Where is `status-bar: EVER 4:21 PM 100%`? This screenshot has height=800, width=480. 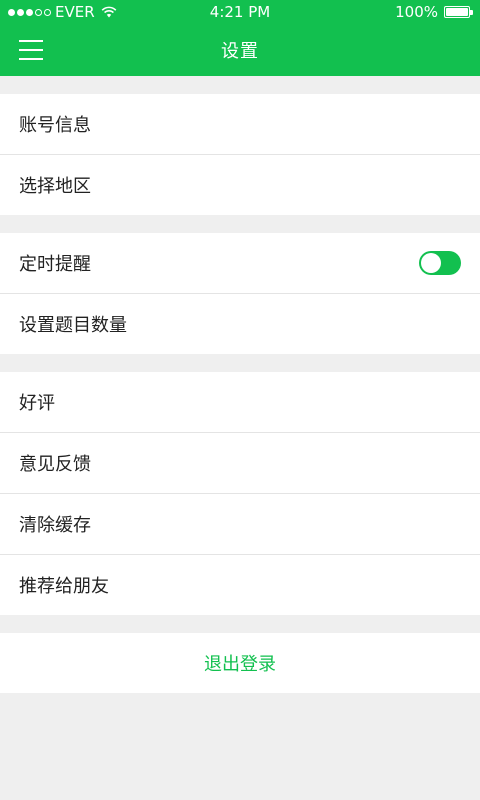
status-bar: EVER 4:21 PM 100% is located at coordinates (240, 12).